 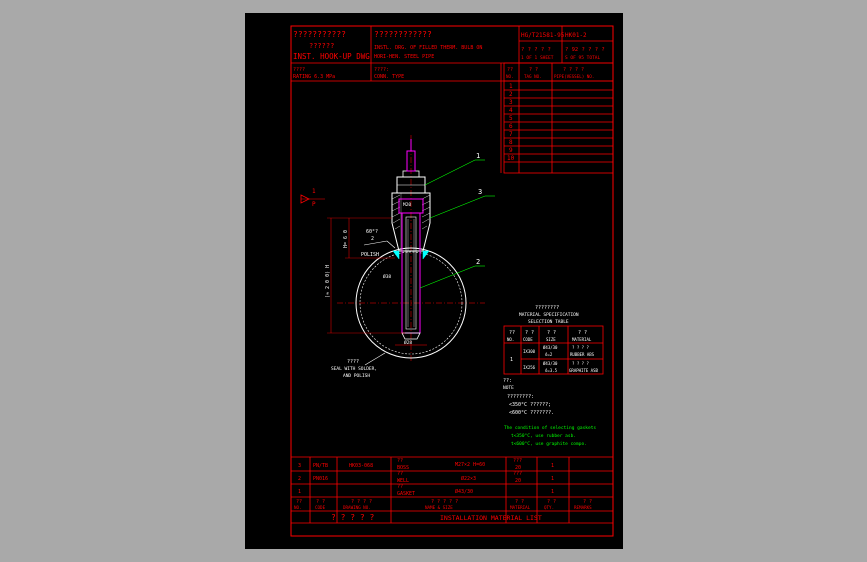 I want to click on bom-drawing: HK03-068, so click(x=361, y=466).